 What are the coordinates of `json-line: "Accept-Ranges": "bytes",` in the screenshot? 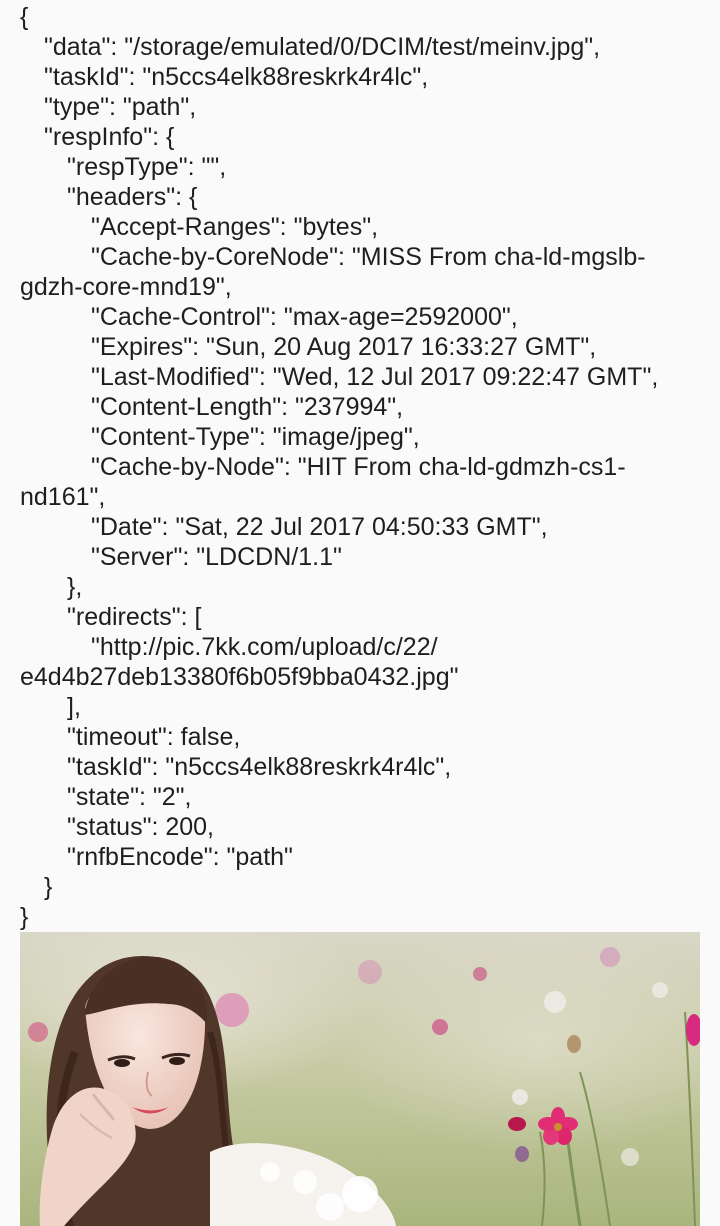 It's located at (235, 227).